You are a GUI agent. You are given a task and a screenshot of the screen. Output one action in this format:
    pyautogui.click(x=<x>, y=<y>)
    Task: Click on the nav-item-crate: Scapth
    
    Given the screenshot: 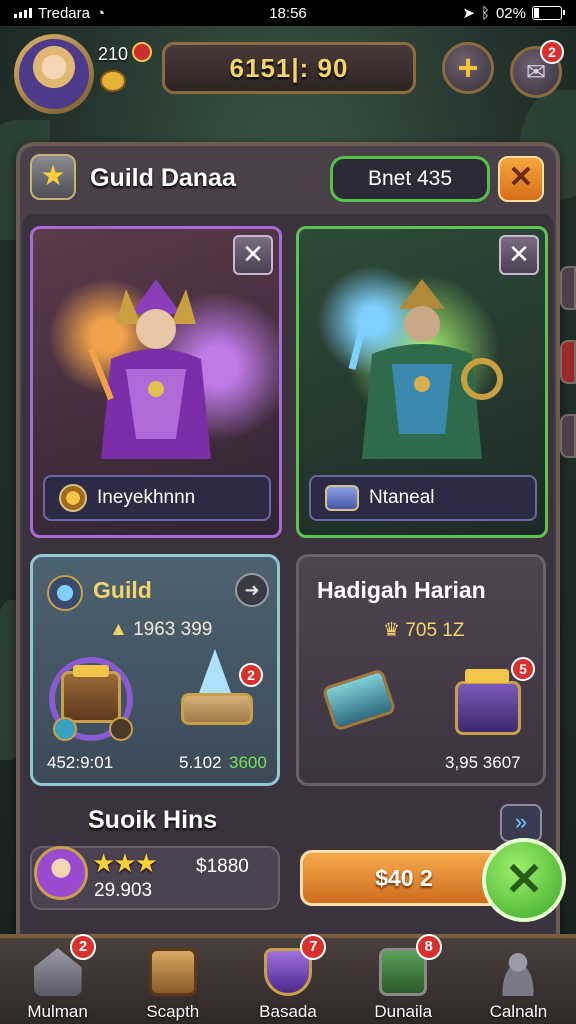 What is the action you would take?
    pyautogui.click(x=172, y=981)
    